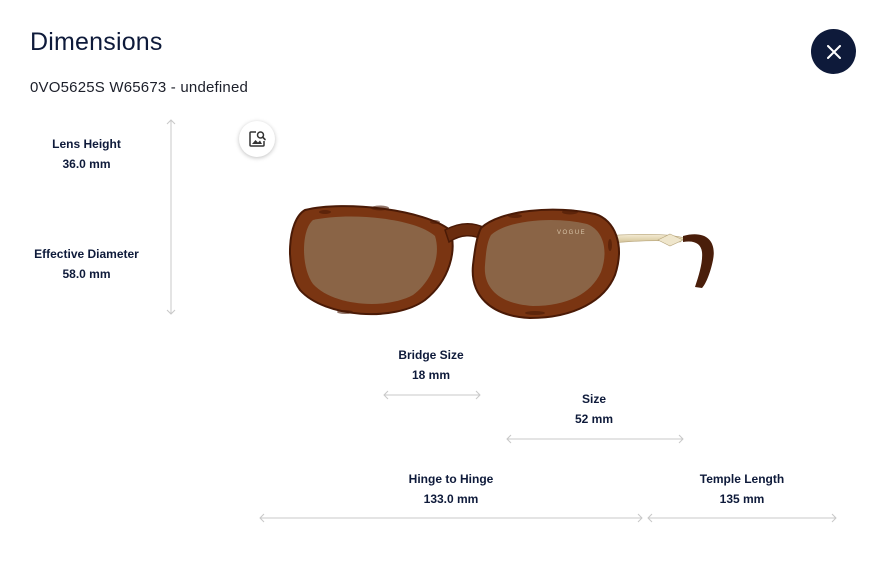 The width and height of the screenshot is (869, 566). Describe the element at coordinates (451, 489) in the screenshot. I see `hinge-to-hinge-measure: Hinge to Hinge 133.0 mm` at that location.